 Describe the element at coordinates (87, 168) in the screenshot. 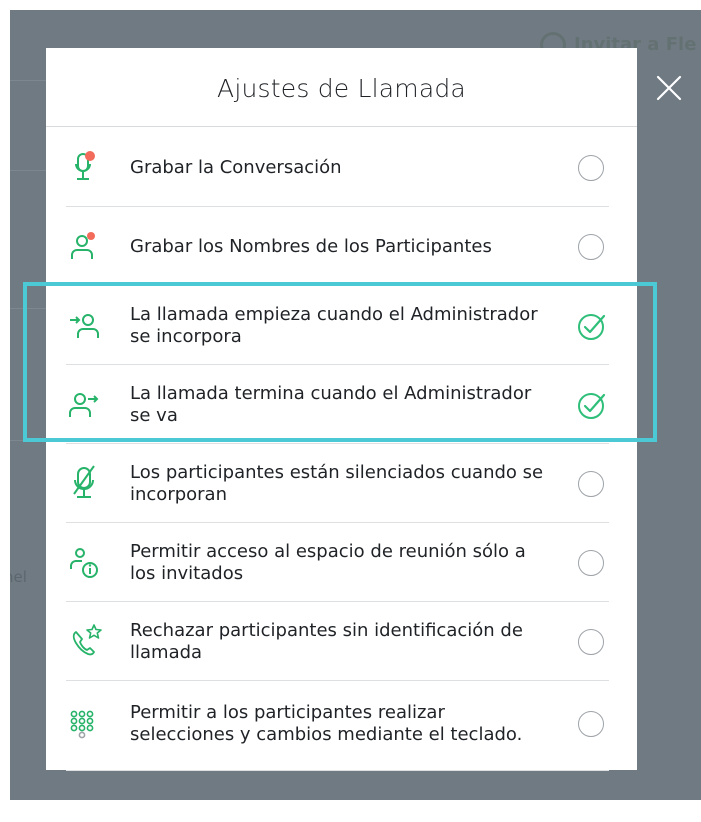

I see `microphone-record-icon` at that location.